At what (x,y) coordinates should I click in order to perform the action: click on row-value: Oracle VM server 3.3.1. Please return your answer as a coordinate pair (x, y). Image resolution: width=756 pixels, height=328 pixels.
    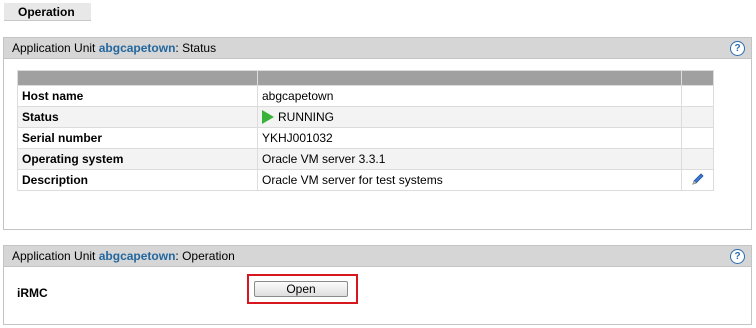
    Looking at the image, I should click on (469, 159).